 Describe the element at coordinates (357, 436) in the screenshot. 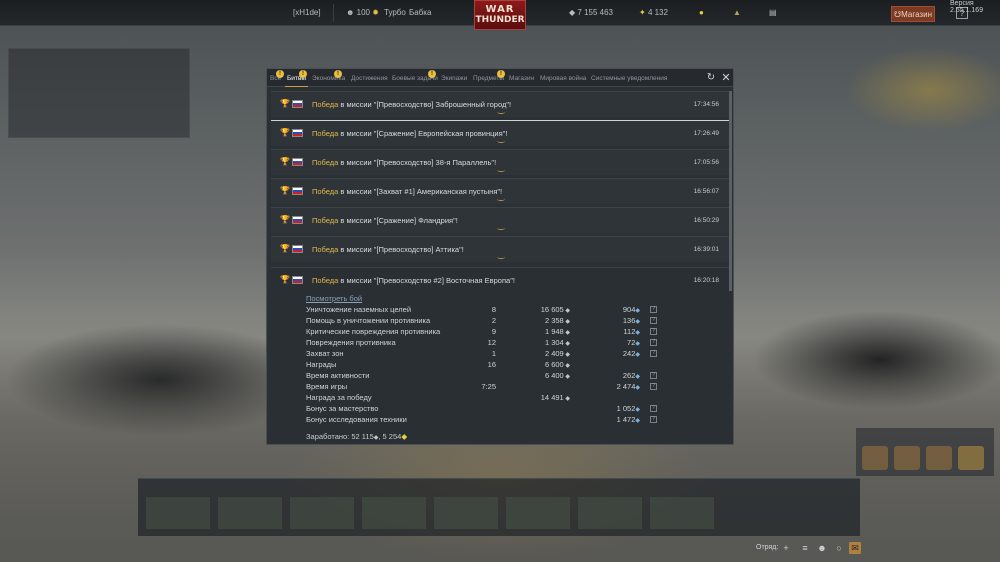

I see `earned-total: Заработано: 52 115◆, 5 254◆` at that location.